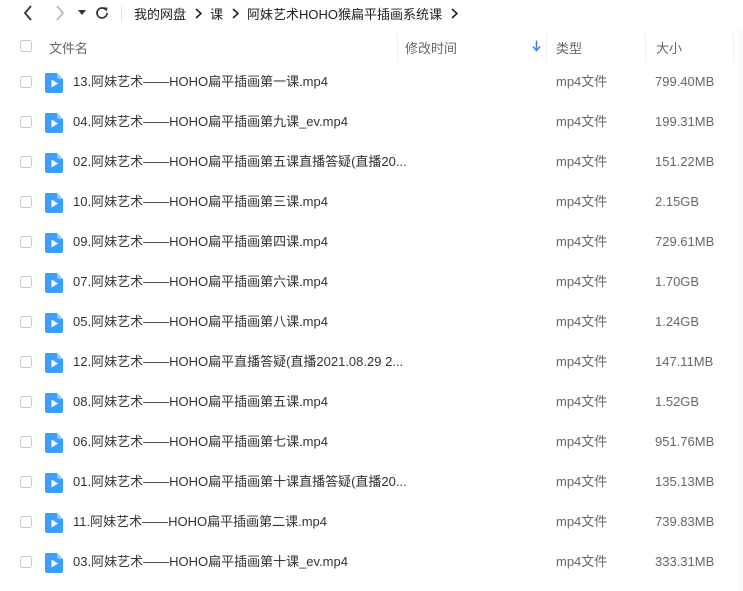  I want to click on scrollbar, so click(740, 310).